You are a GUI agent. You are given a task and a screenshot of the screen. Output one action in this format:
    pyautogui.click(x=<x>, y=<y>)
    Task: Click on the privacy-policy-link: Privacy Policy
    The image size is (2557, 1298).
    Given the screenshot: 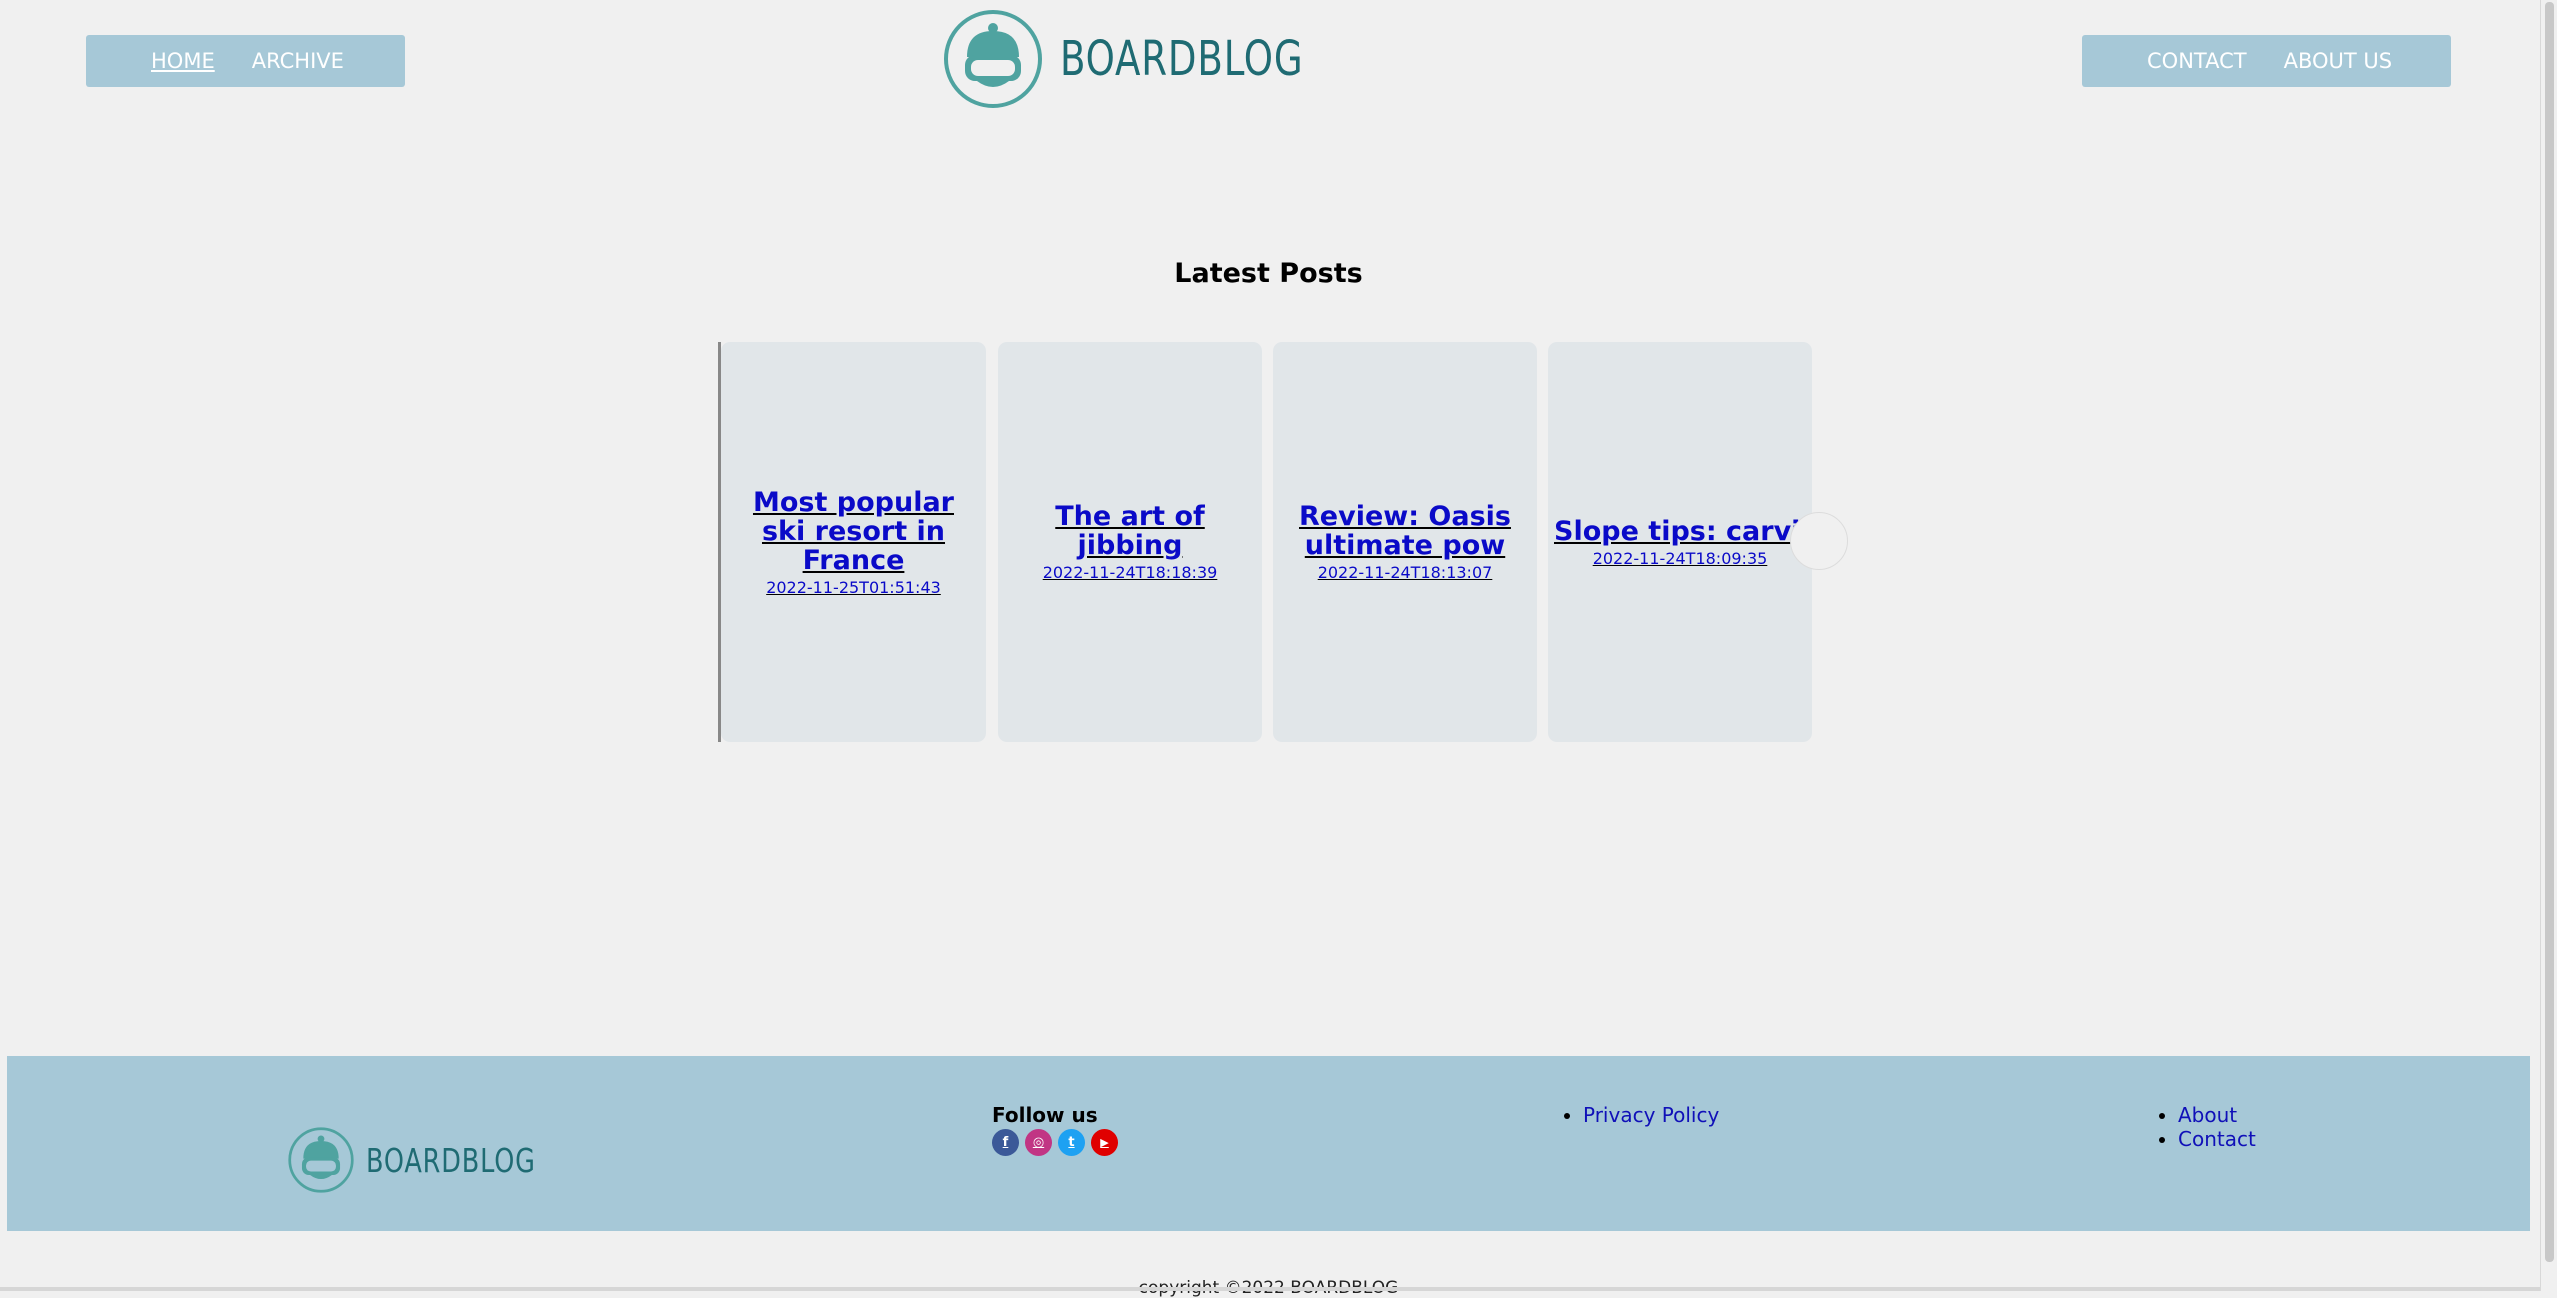 What is the action you would take?
    pyautogui.click(x=1651, y=1115)
    